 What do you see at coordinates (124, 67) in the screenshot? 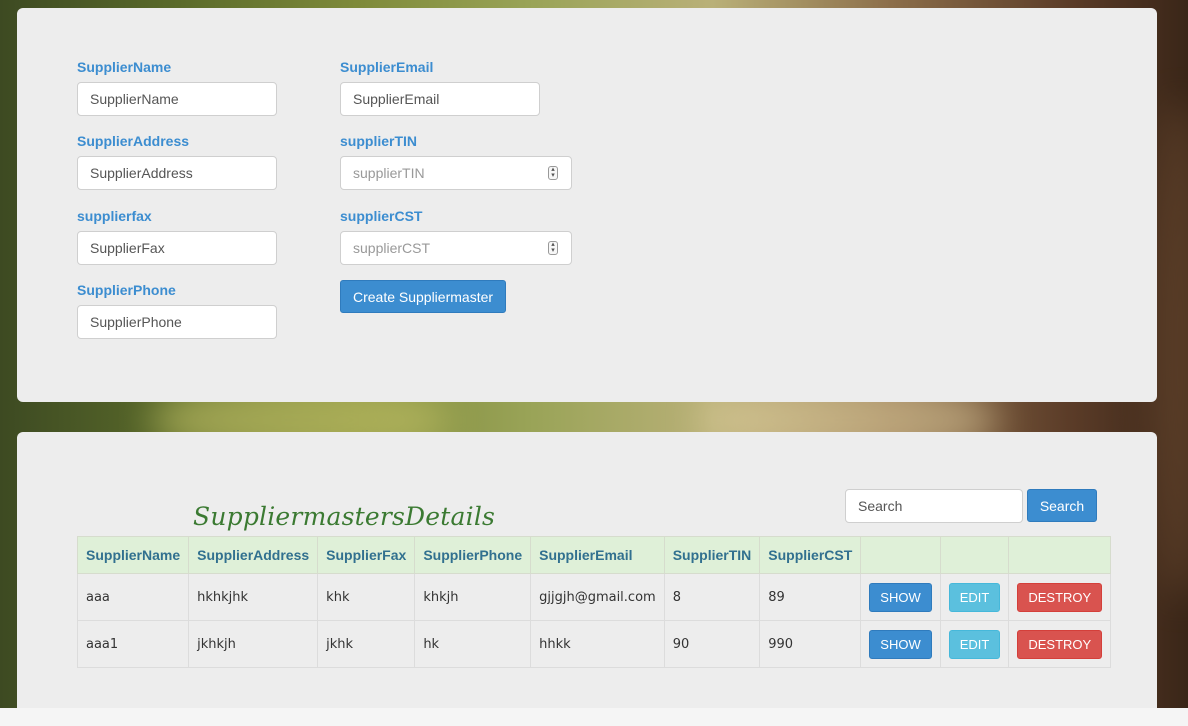
I see `supplier-name-label: SupplierName` at bounding box center [124, 67].